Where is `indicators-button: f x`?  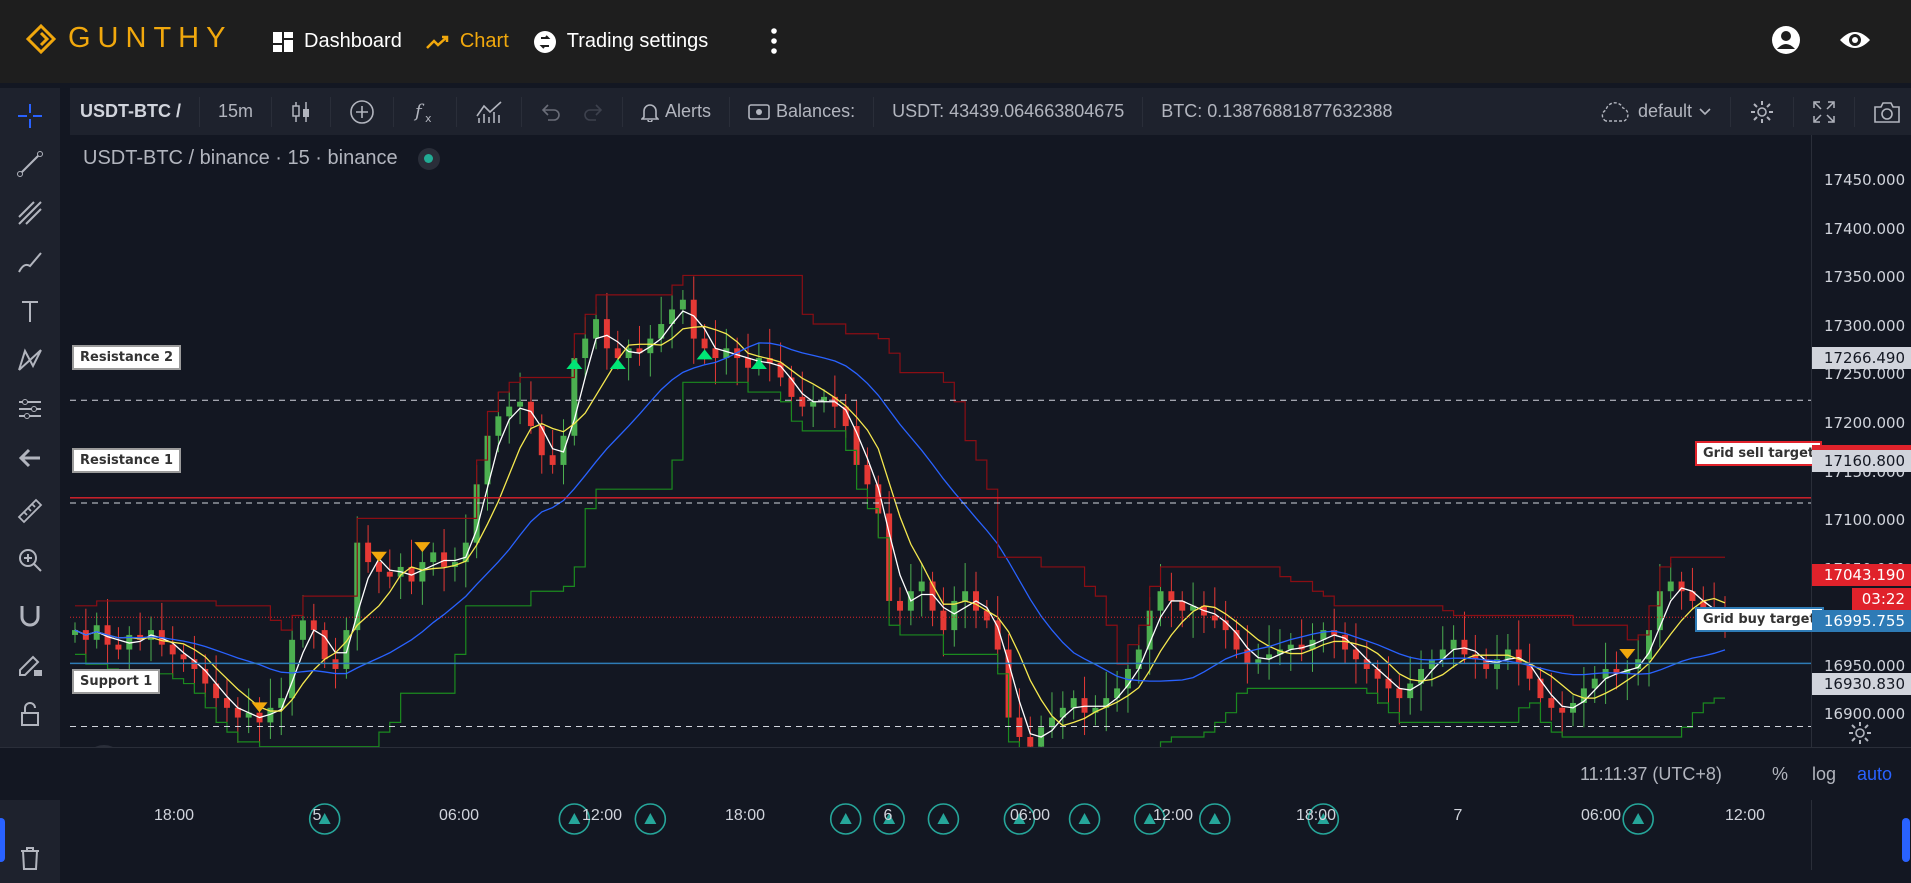 indicators-button: f x is located at coordinates (425, 112).